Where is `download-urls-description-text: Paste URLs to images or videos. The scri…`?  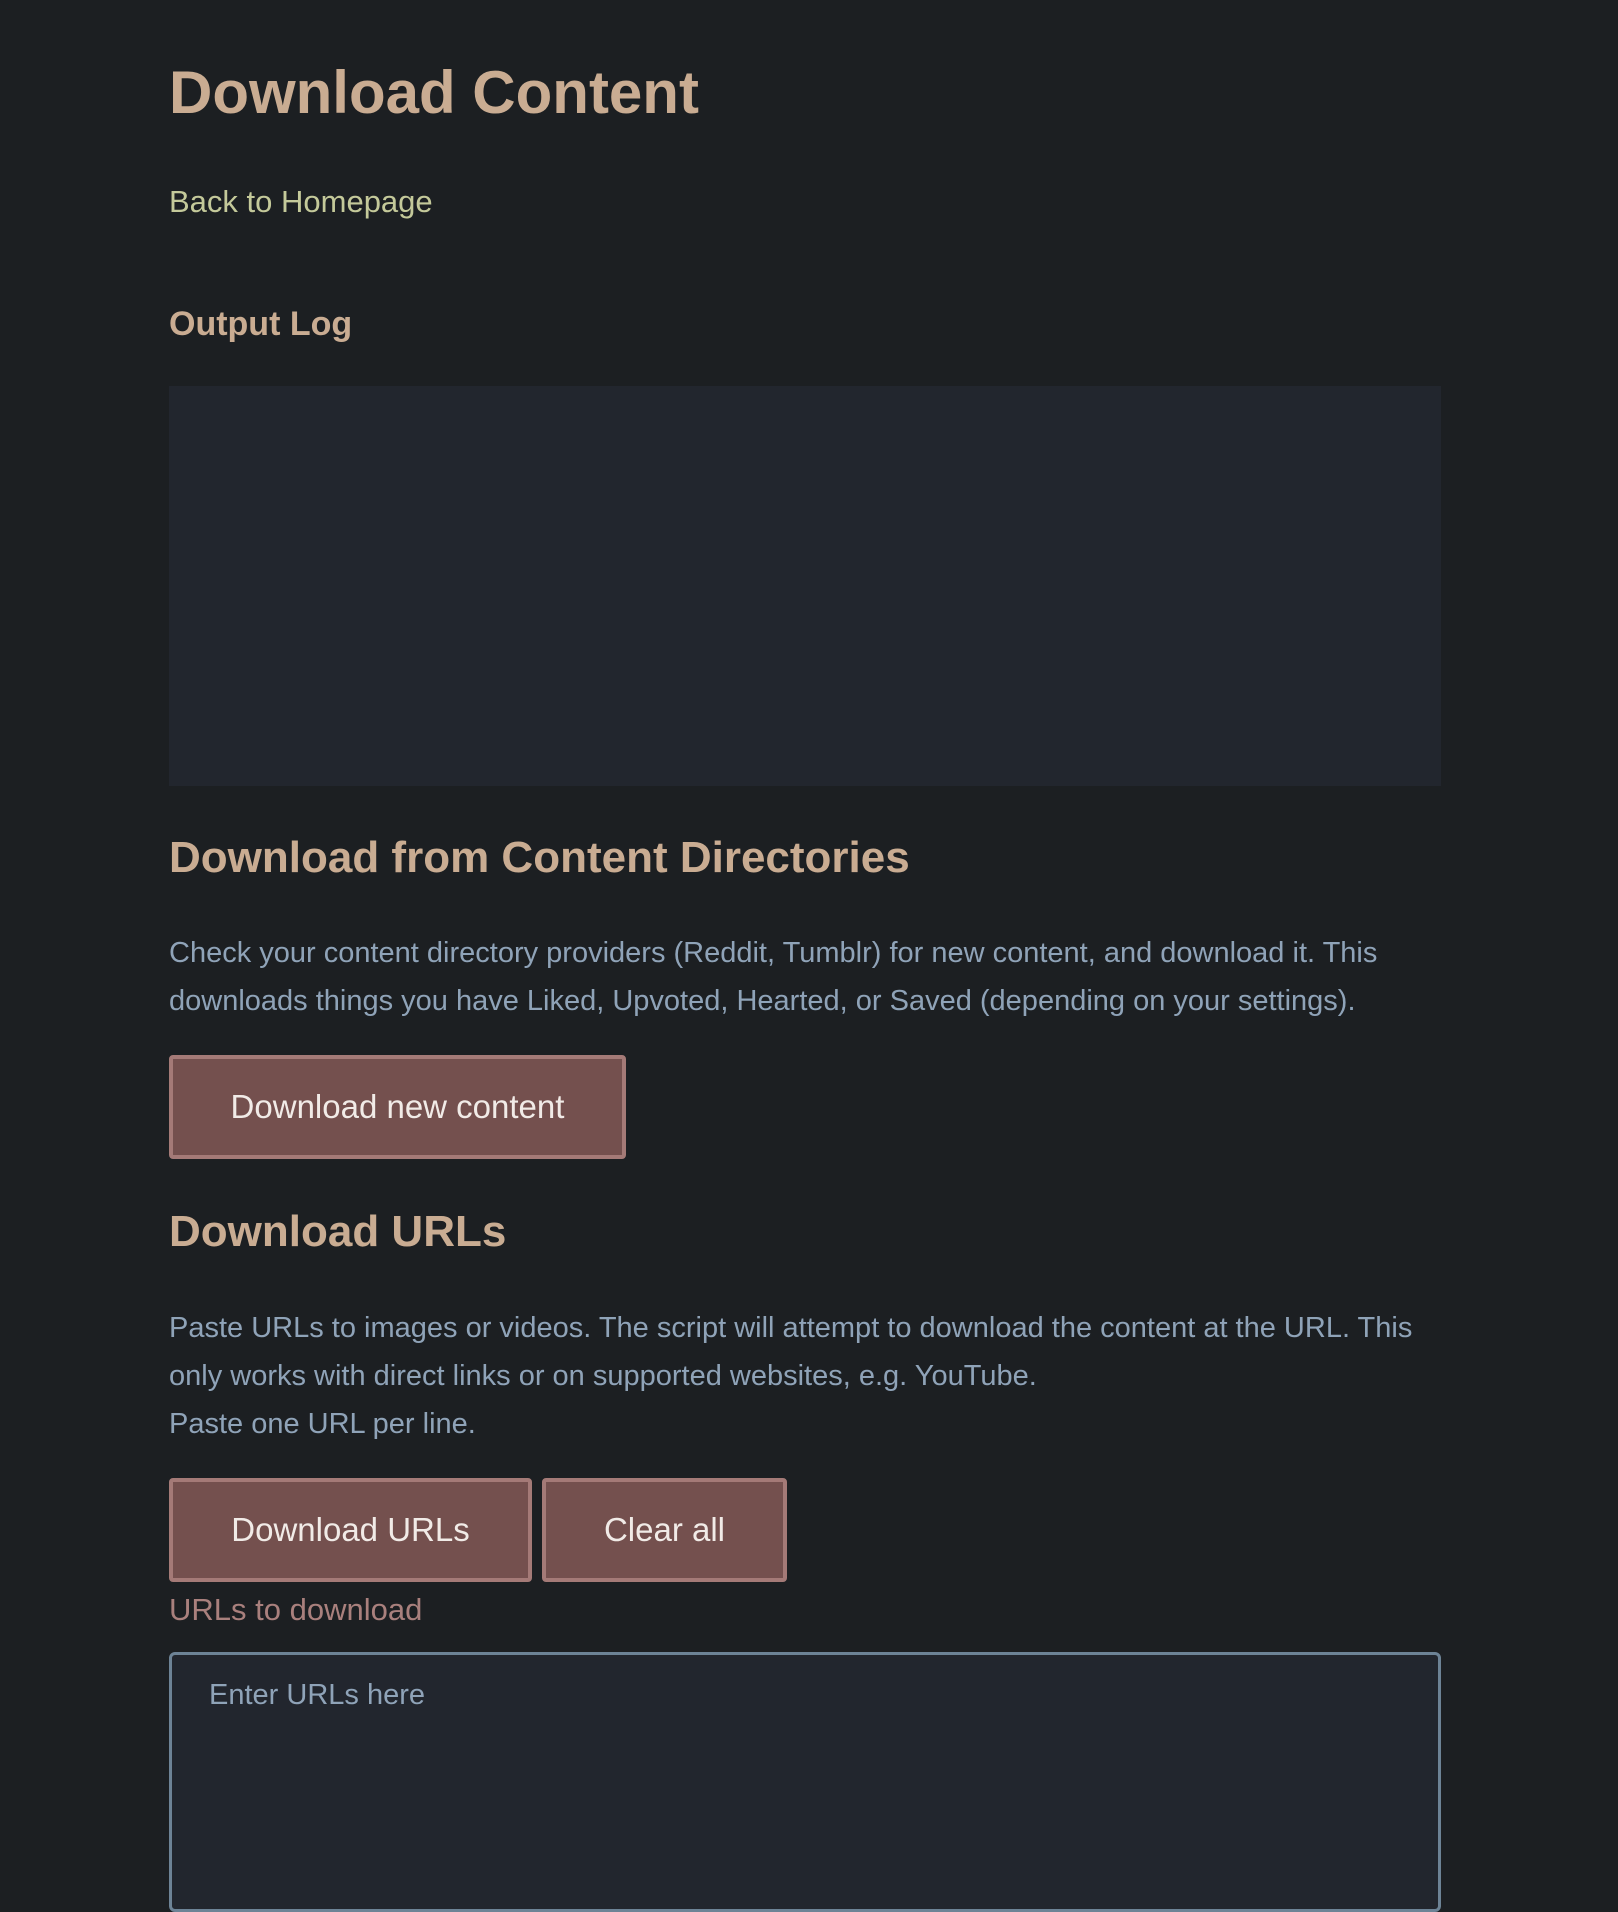 download-urls-description-text: Paste URLs to images or videos. The scri… is located at coordinates (791, 1352).